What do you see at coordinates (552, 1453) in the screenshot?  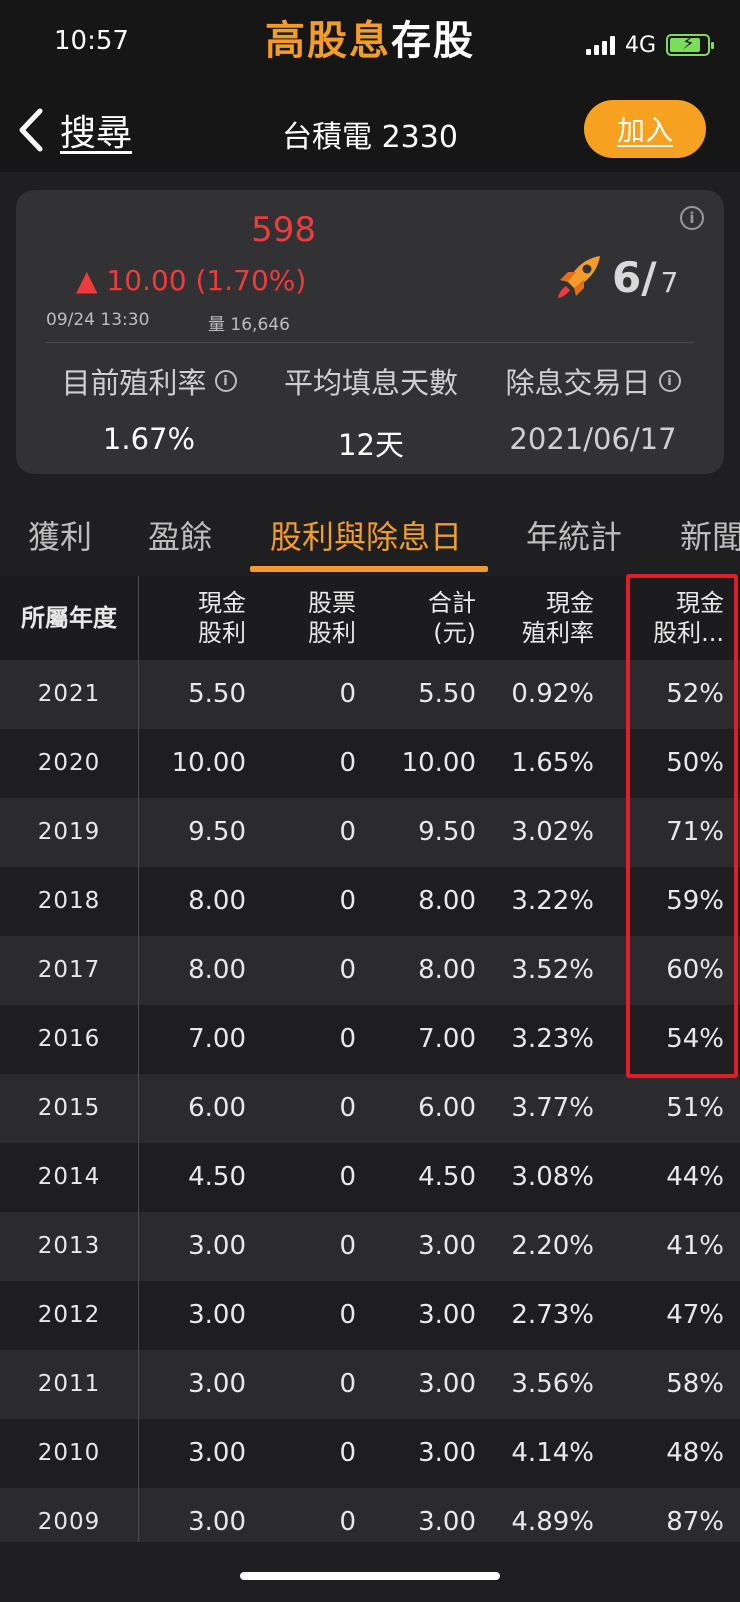 I see `cell-cash-yield: 4.14%` at bounding box center [552, 1453].